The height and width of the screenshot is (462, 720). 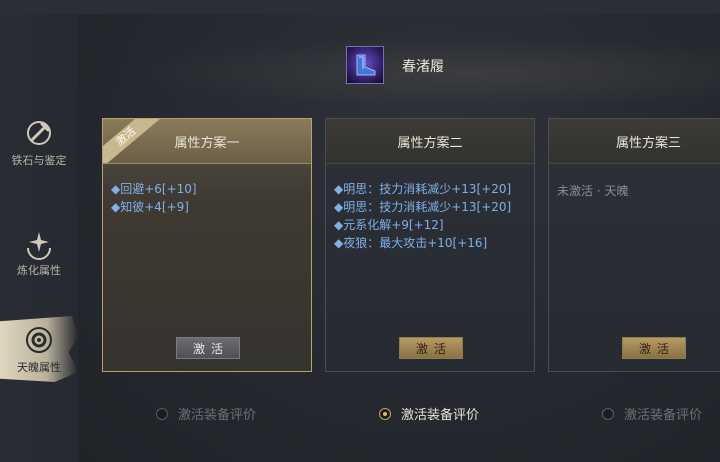 I want to click on attribute-list: ◆回避+6[+10] ◆知彼+4[+9], so click(x=207, y=190).